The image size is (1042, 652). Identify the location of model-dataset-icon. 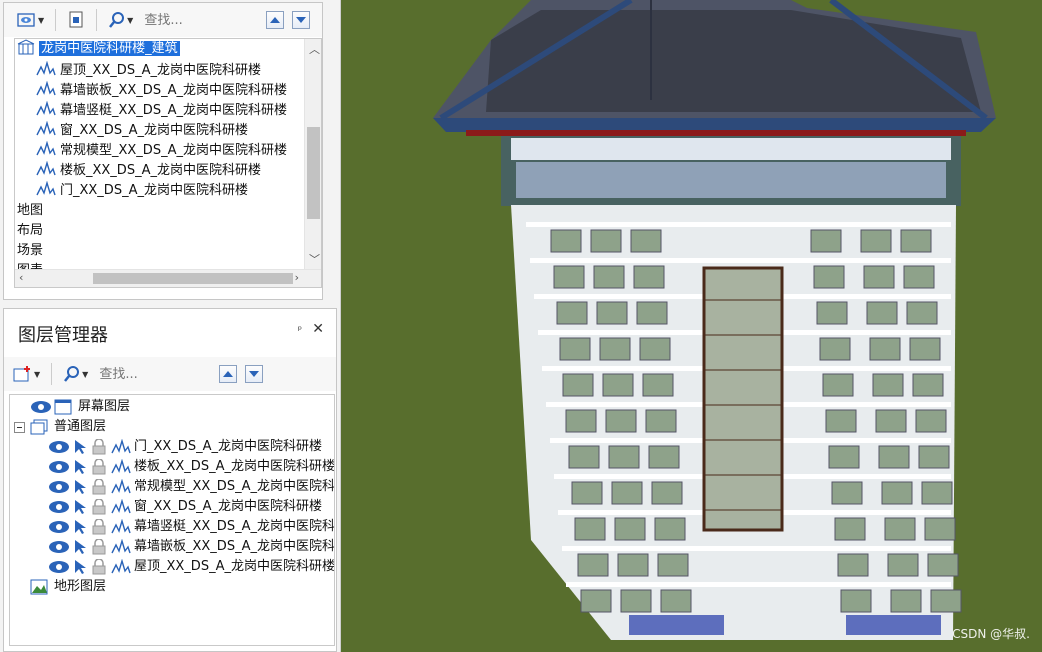
(121, 447).